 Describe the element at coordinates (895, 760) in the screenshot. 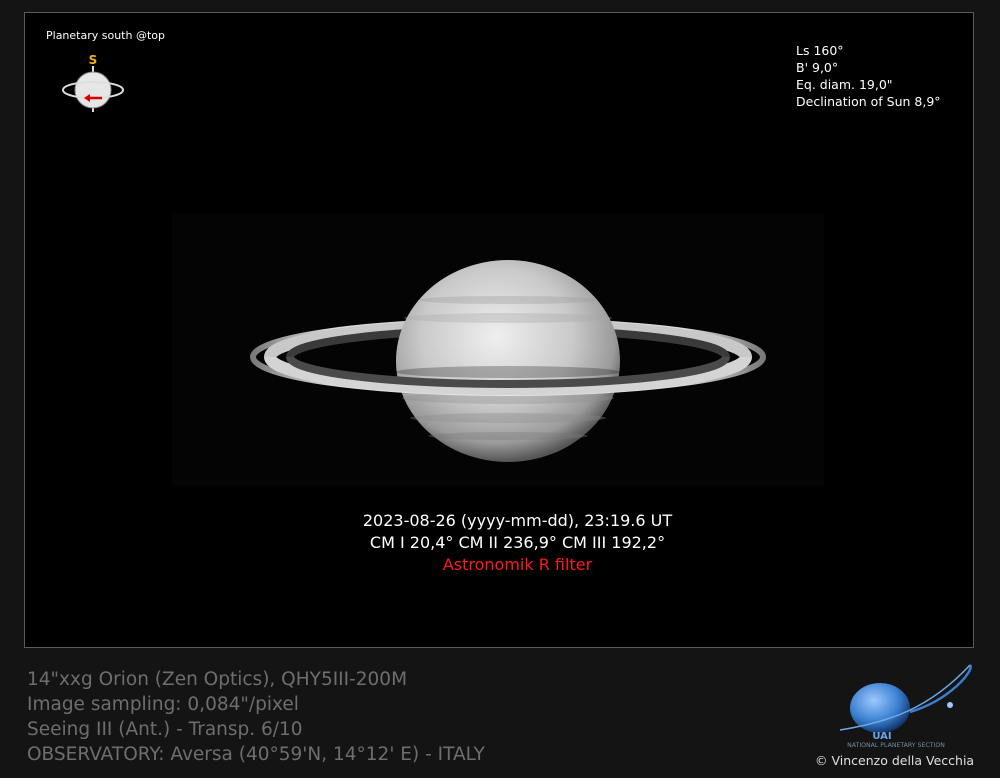

I see `credit-text: © Vincenzo della Vecchia` at that location.